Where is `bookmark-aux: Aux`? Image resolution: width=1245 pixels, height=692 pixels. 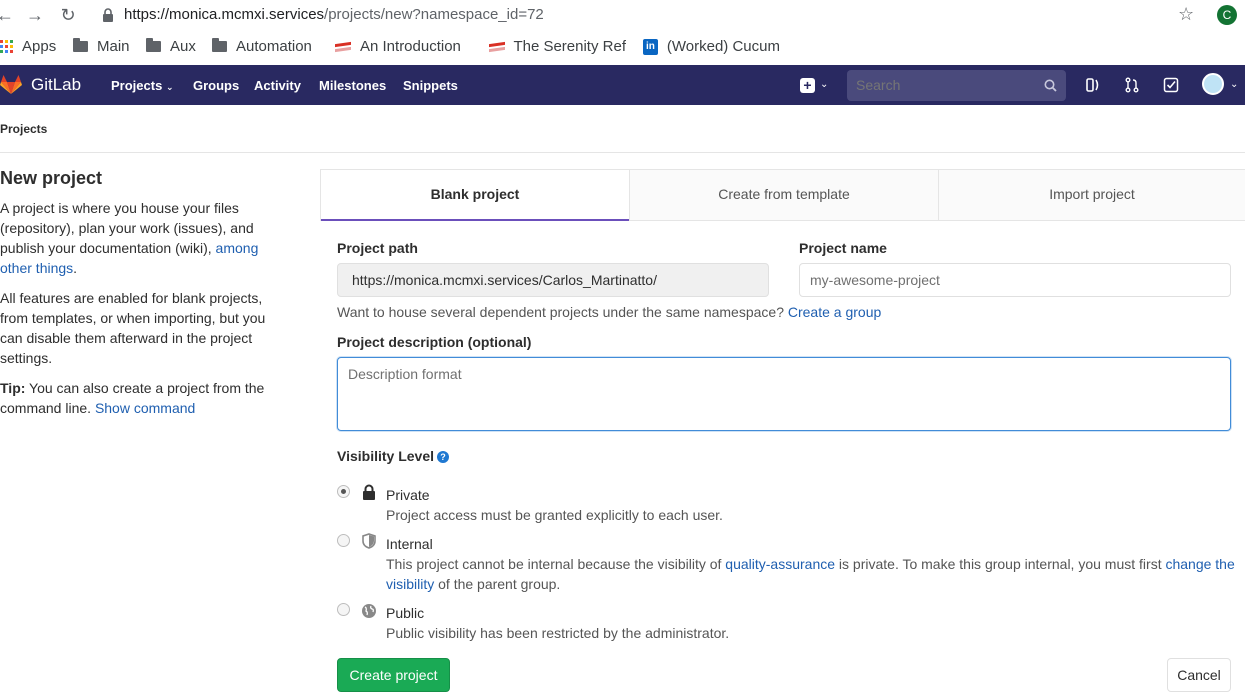 bookmark-aux: Aux is located at coordinates (171, 46).